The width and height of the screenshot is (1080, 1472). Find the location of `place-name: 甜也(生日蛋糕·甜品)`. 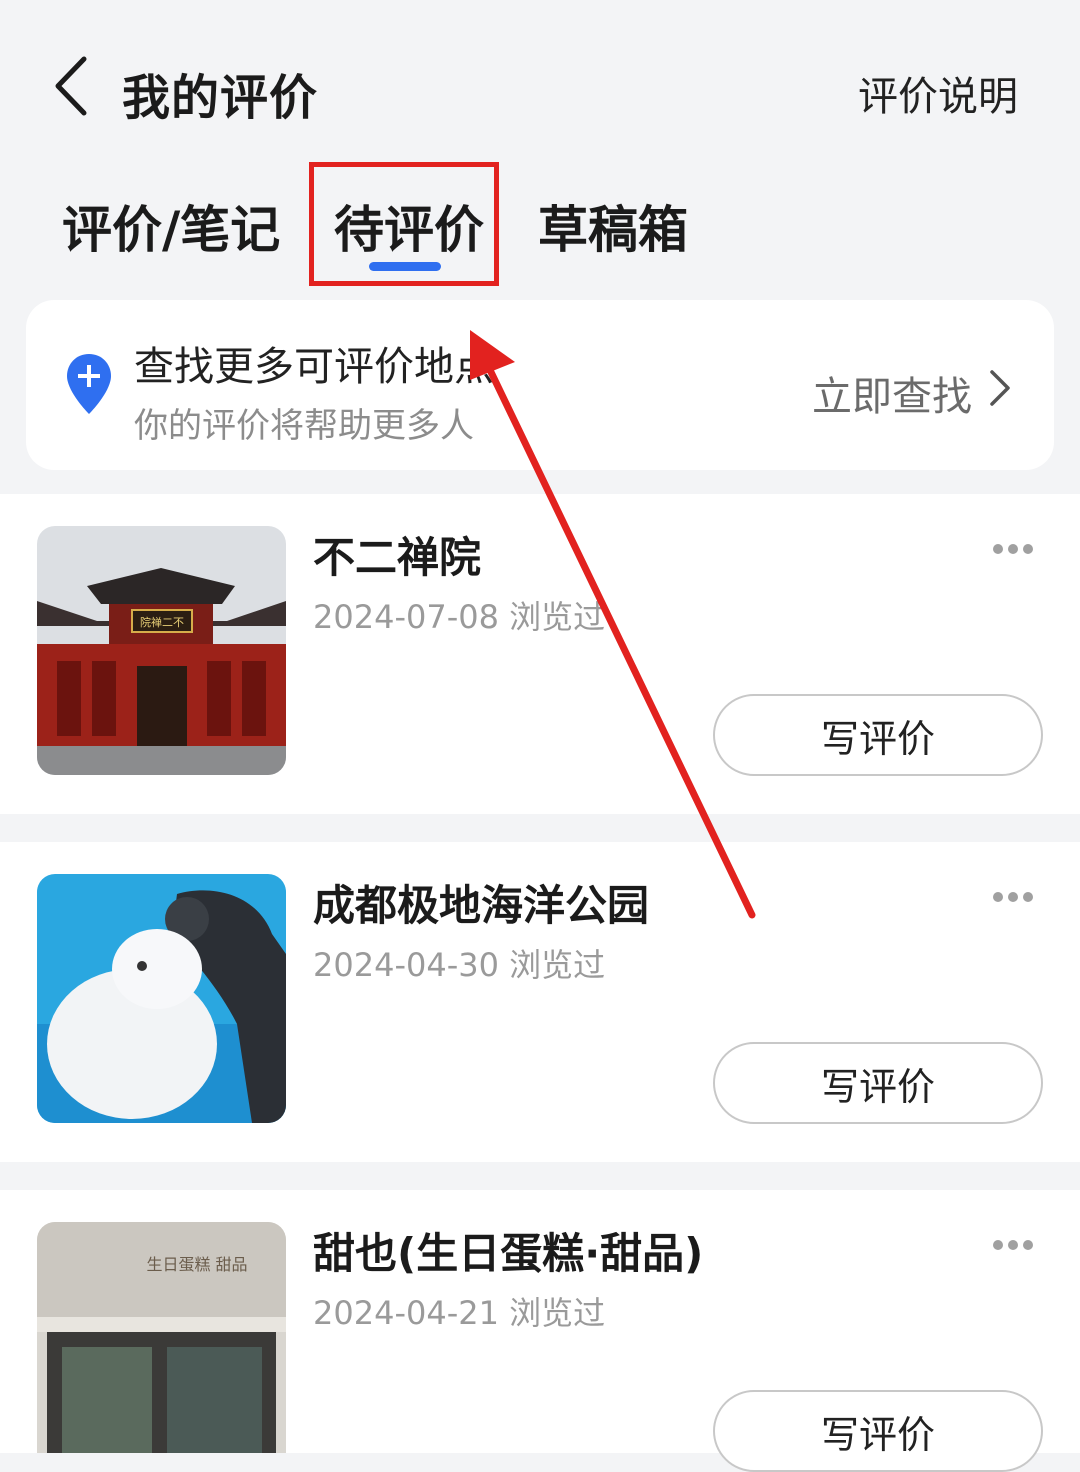

place-name: 甜也(生日蛋糕·甜品) is located at coordinates (508, 1250).